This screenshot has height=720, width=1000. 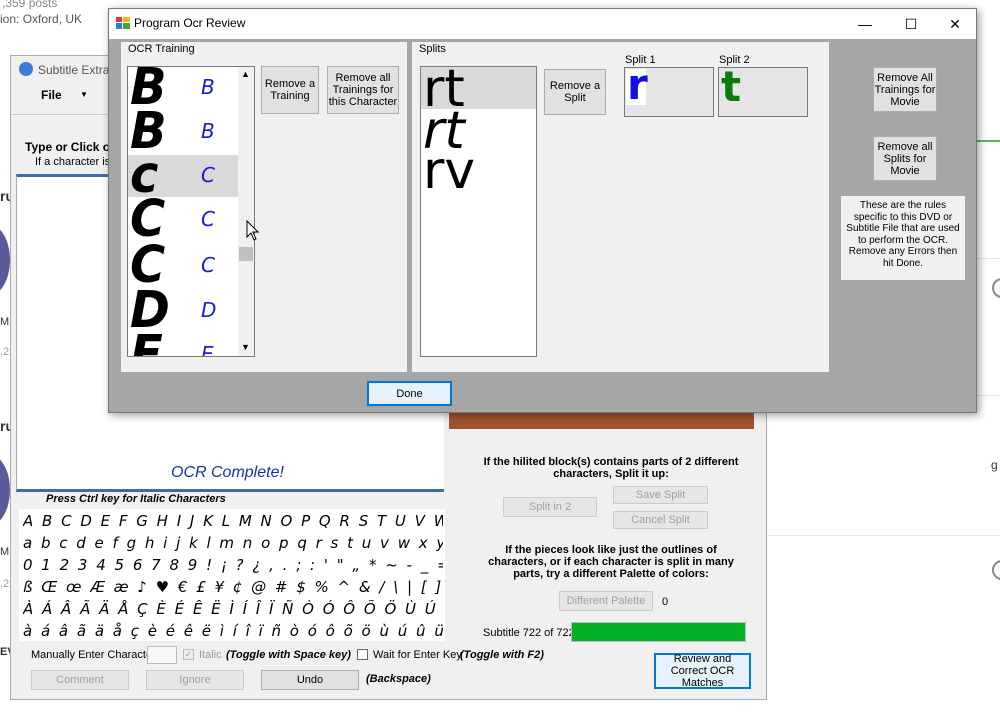 I want to click on done-button: Done, so click(x=409, y=393).